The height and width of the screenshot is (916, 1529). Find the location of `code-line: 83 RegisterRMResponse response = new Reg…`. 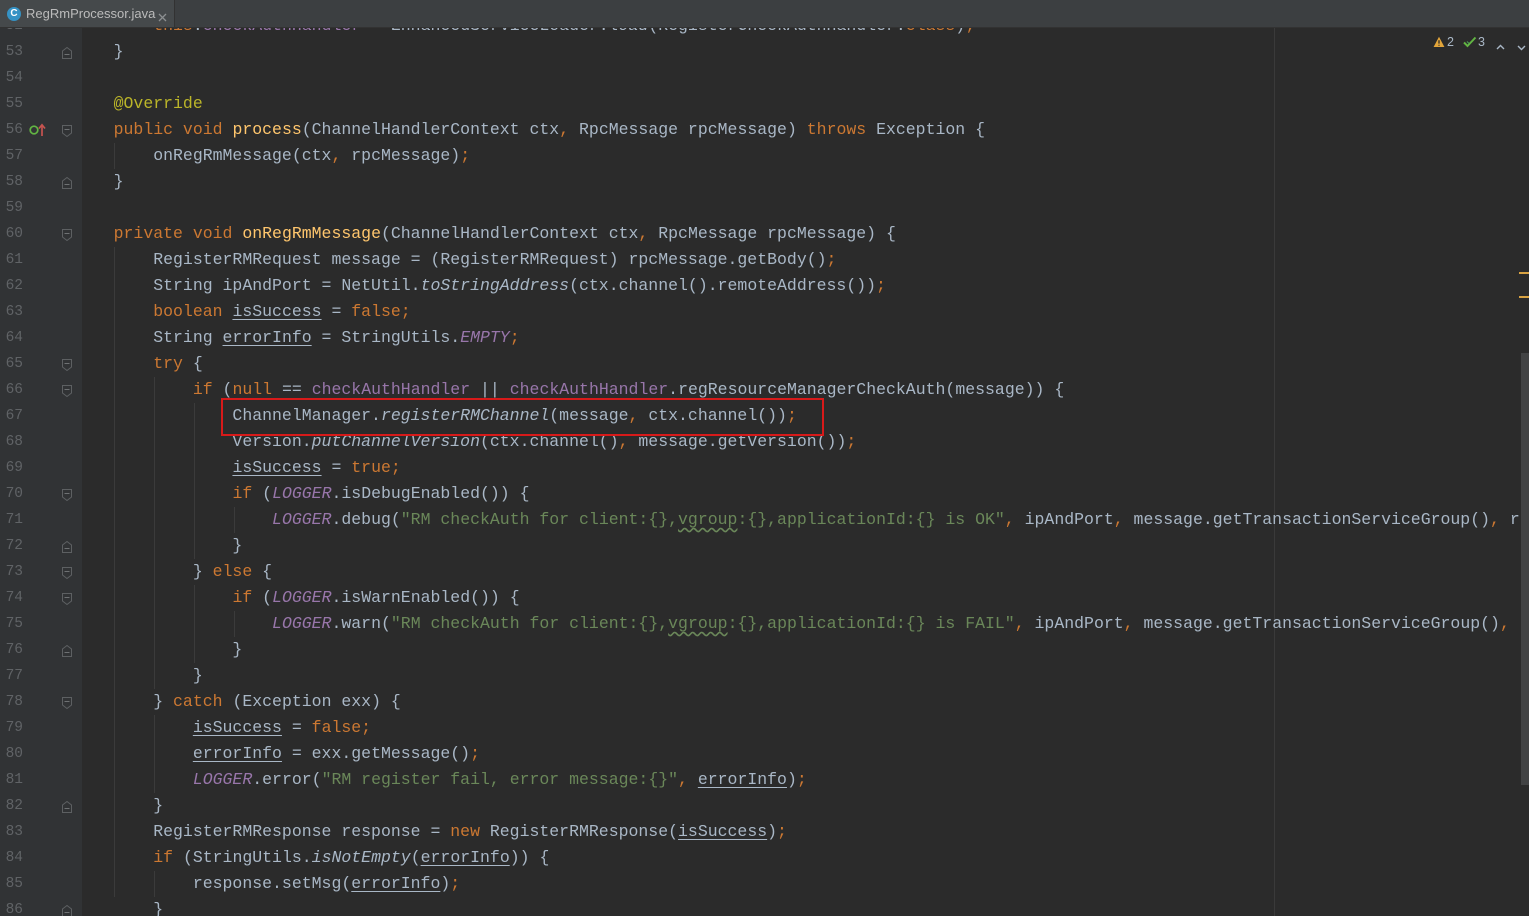

code-line: 83 RegisterRMResponse response = new Reg… is located at coordinates (764, 832).